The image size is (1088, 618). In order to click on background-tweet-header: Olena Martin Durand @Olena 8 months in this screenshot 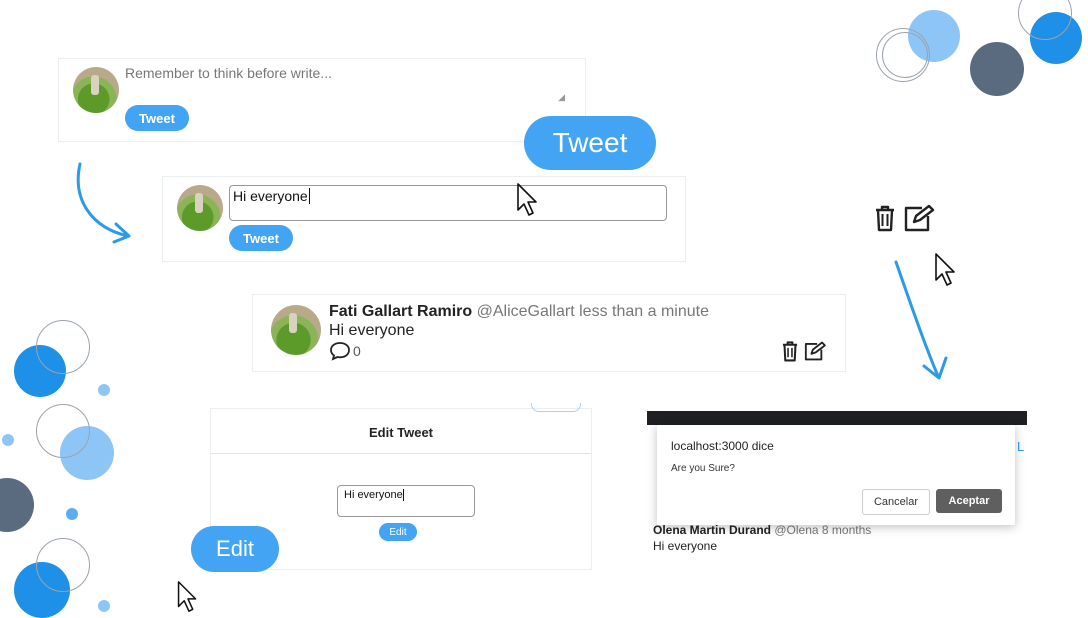, I will do `click(762, 530)`.